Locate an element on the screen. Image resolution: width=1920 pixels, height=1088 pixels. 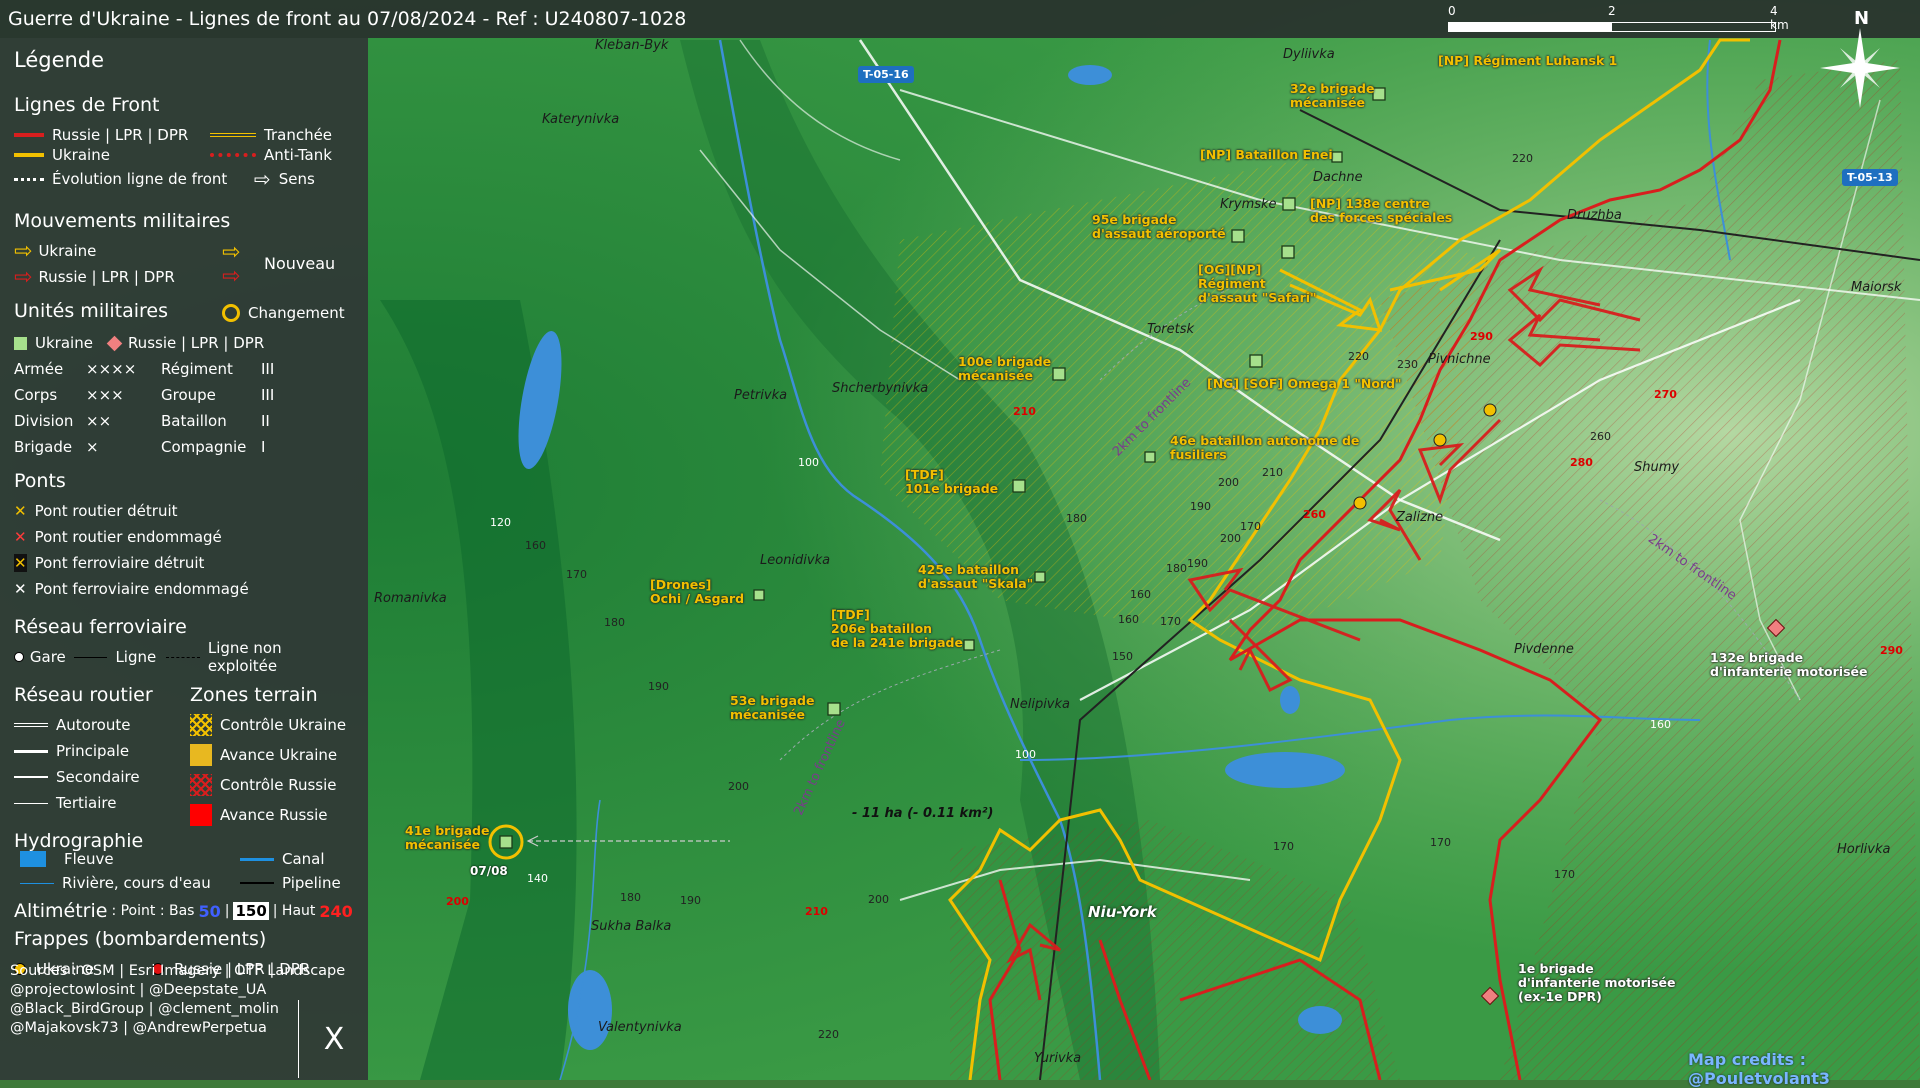
legend-front-direction: Sens is located at coordinates (296, 179).